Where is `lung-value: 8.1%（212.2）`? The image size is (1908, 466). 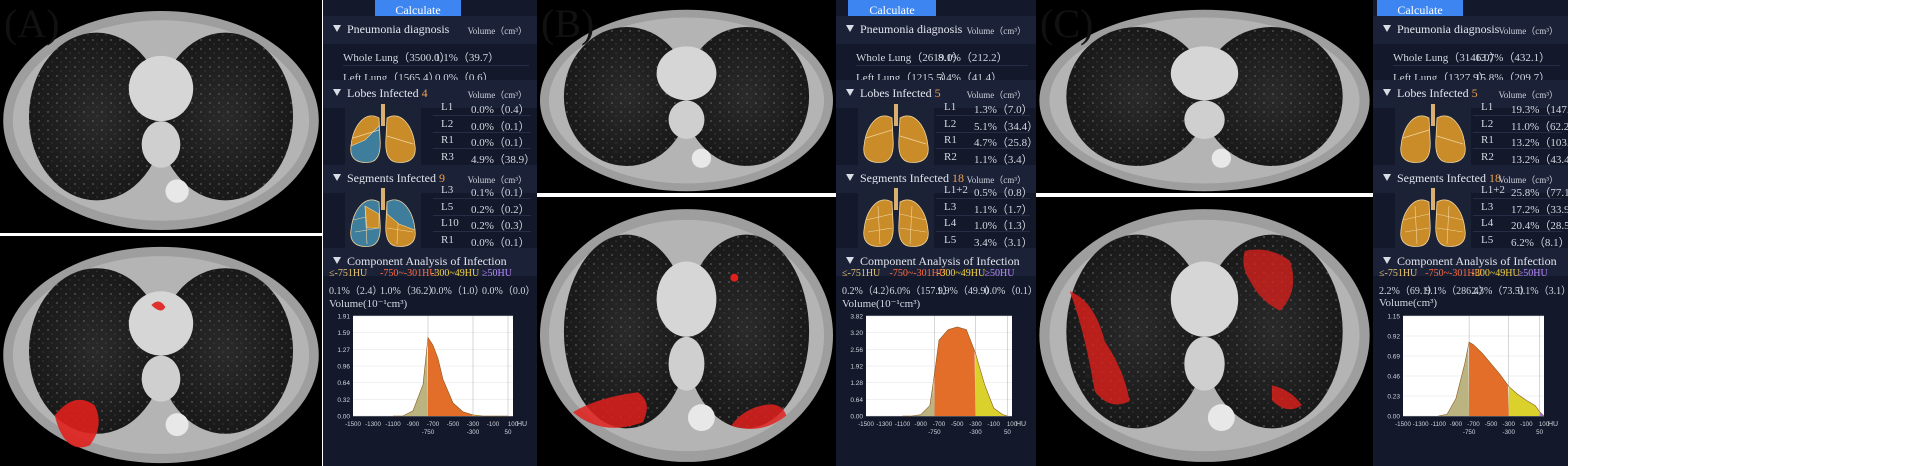 lung-value: 8.1%（212.2） is located at coordinates (973, 58).